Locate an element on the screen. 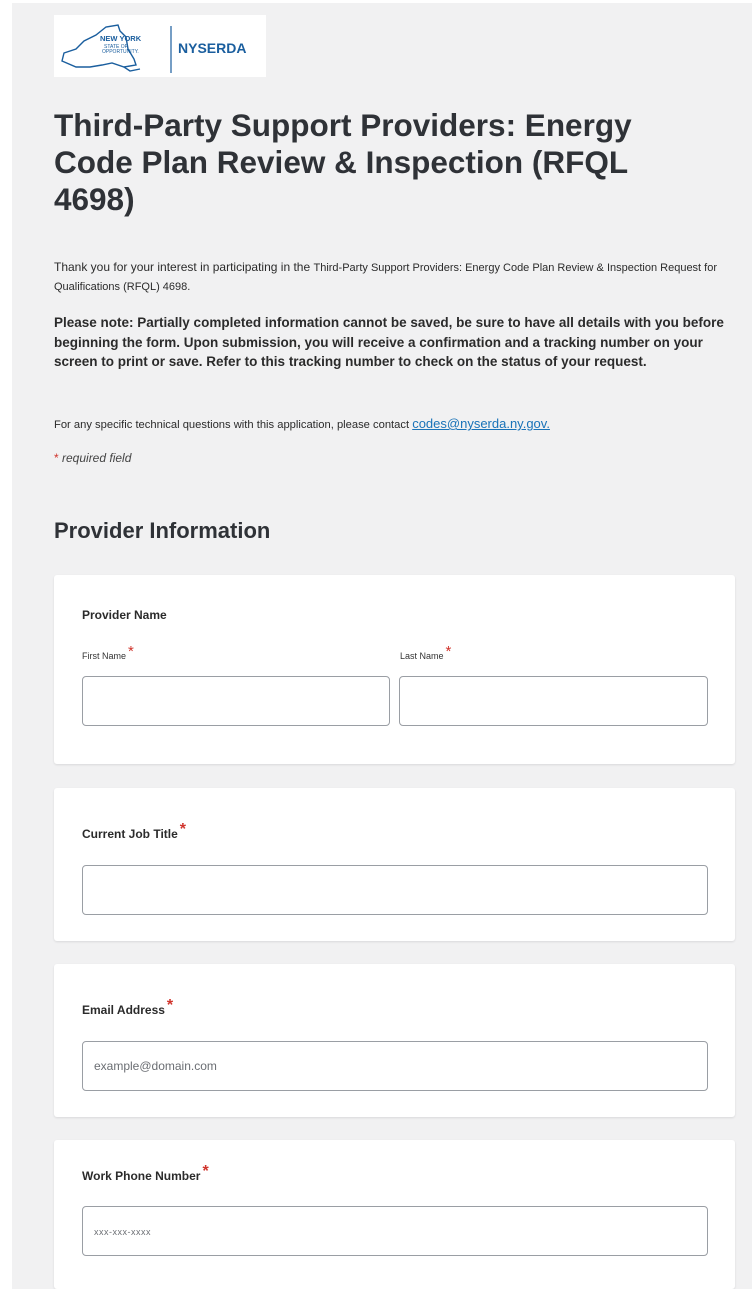  phone-field is located at coordinates (395, 1231).